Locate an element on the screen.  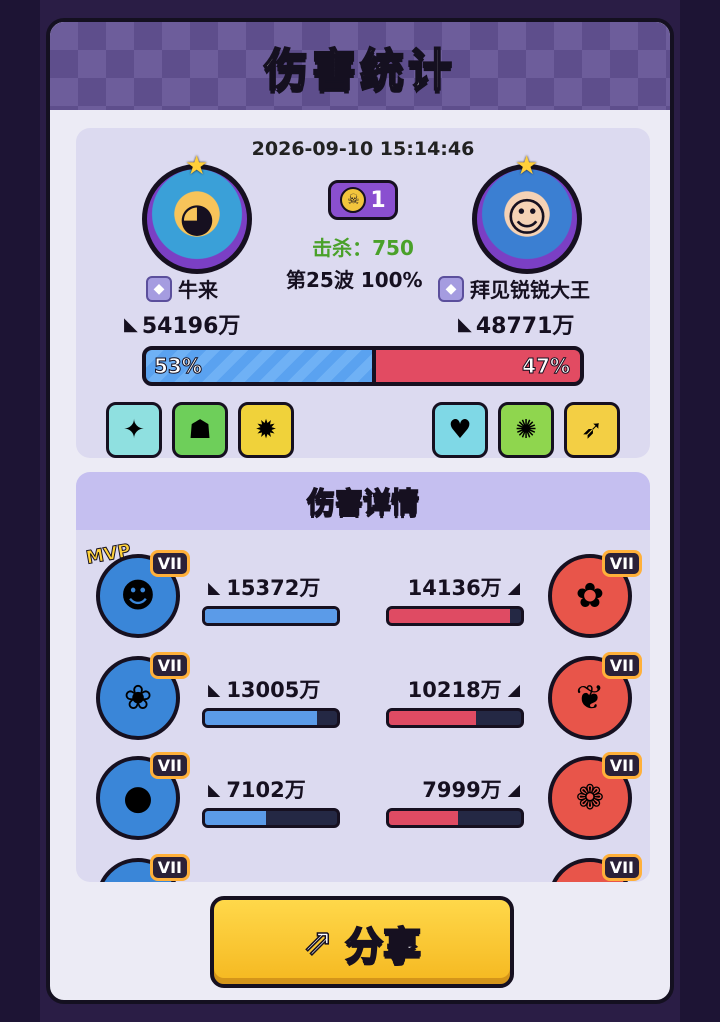
hero-right-avatar: VII is located at coordinates (595, 868).